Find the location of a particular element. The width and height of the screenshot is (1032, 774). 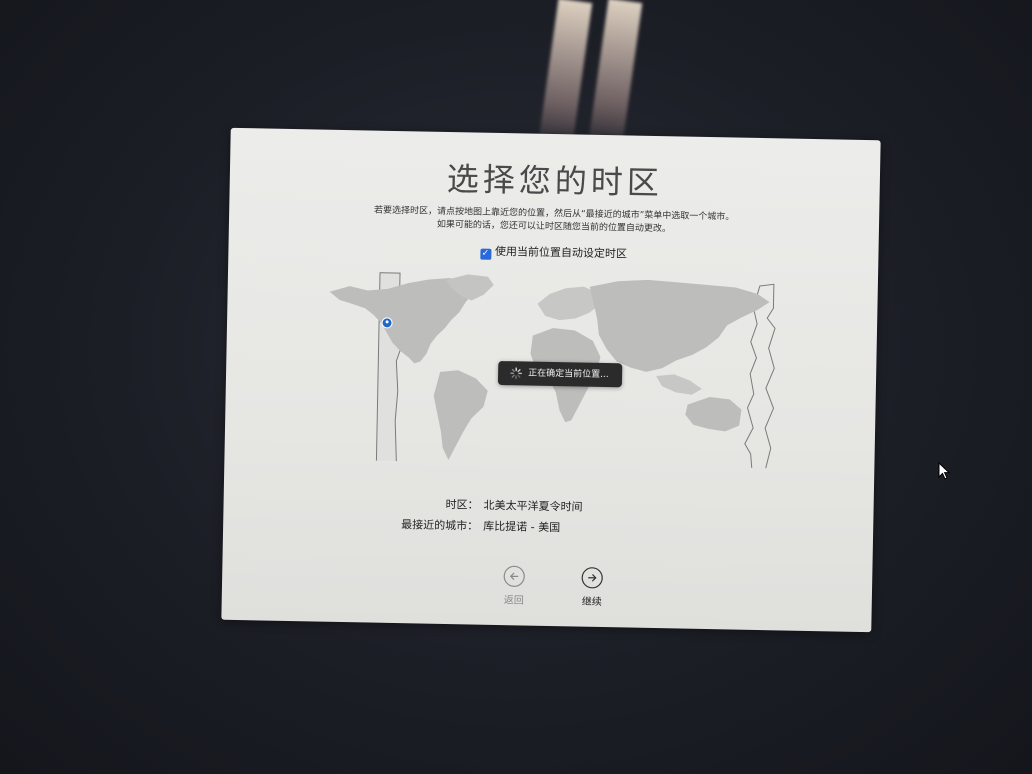

continue-button: 继续 is located at coordinates (592, 587).